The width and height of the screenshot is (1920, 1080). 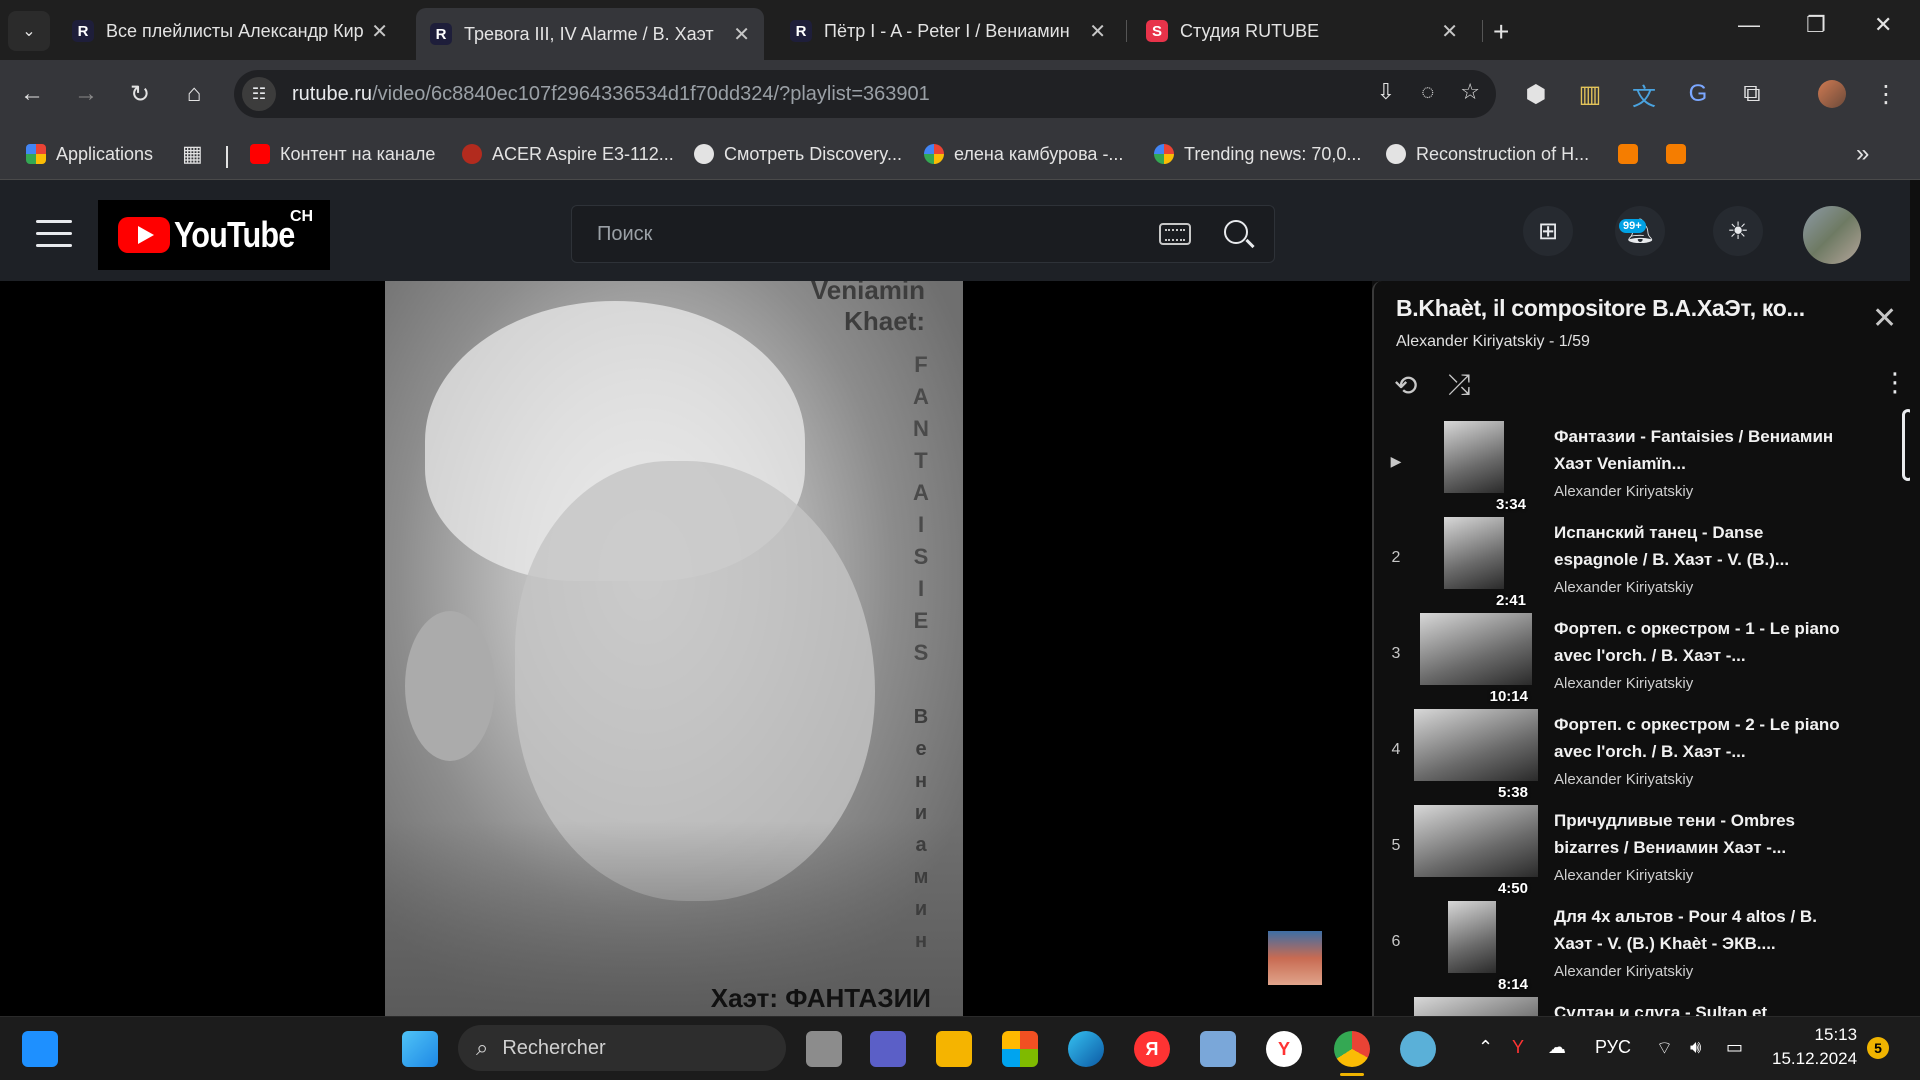 What do you see at coordinates (194, 94) in the screenshot?
I see `home-icon: ⌂` at bounding box center [194, 94].